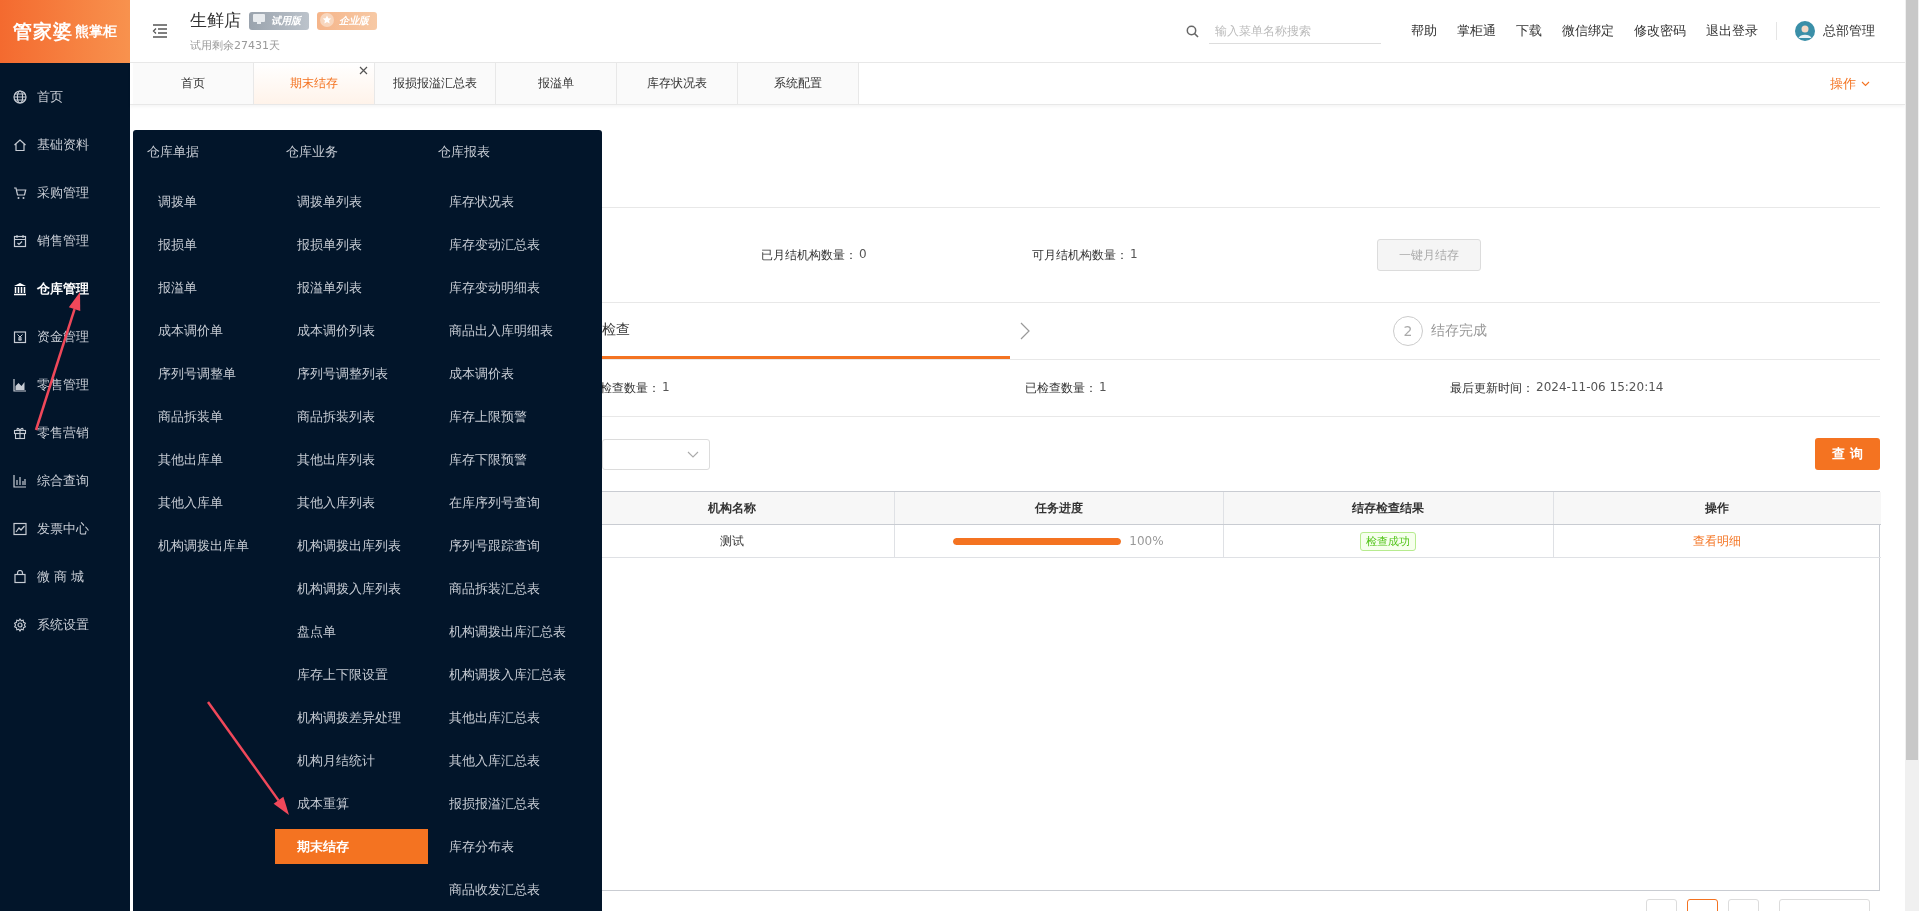 This screenshot has height=911, width=1919. Describe the element at coordinates (503, 760) in the screenshot. I see `menu-item: 其他入库汇总表` at that location.